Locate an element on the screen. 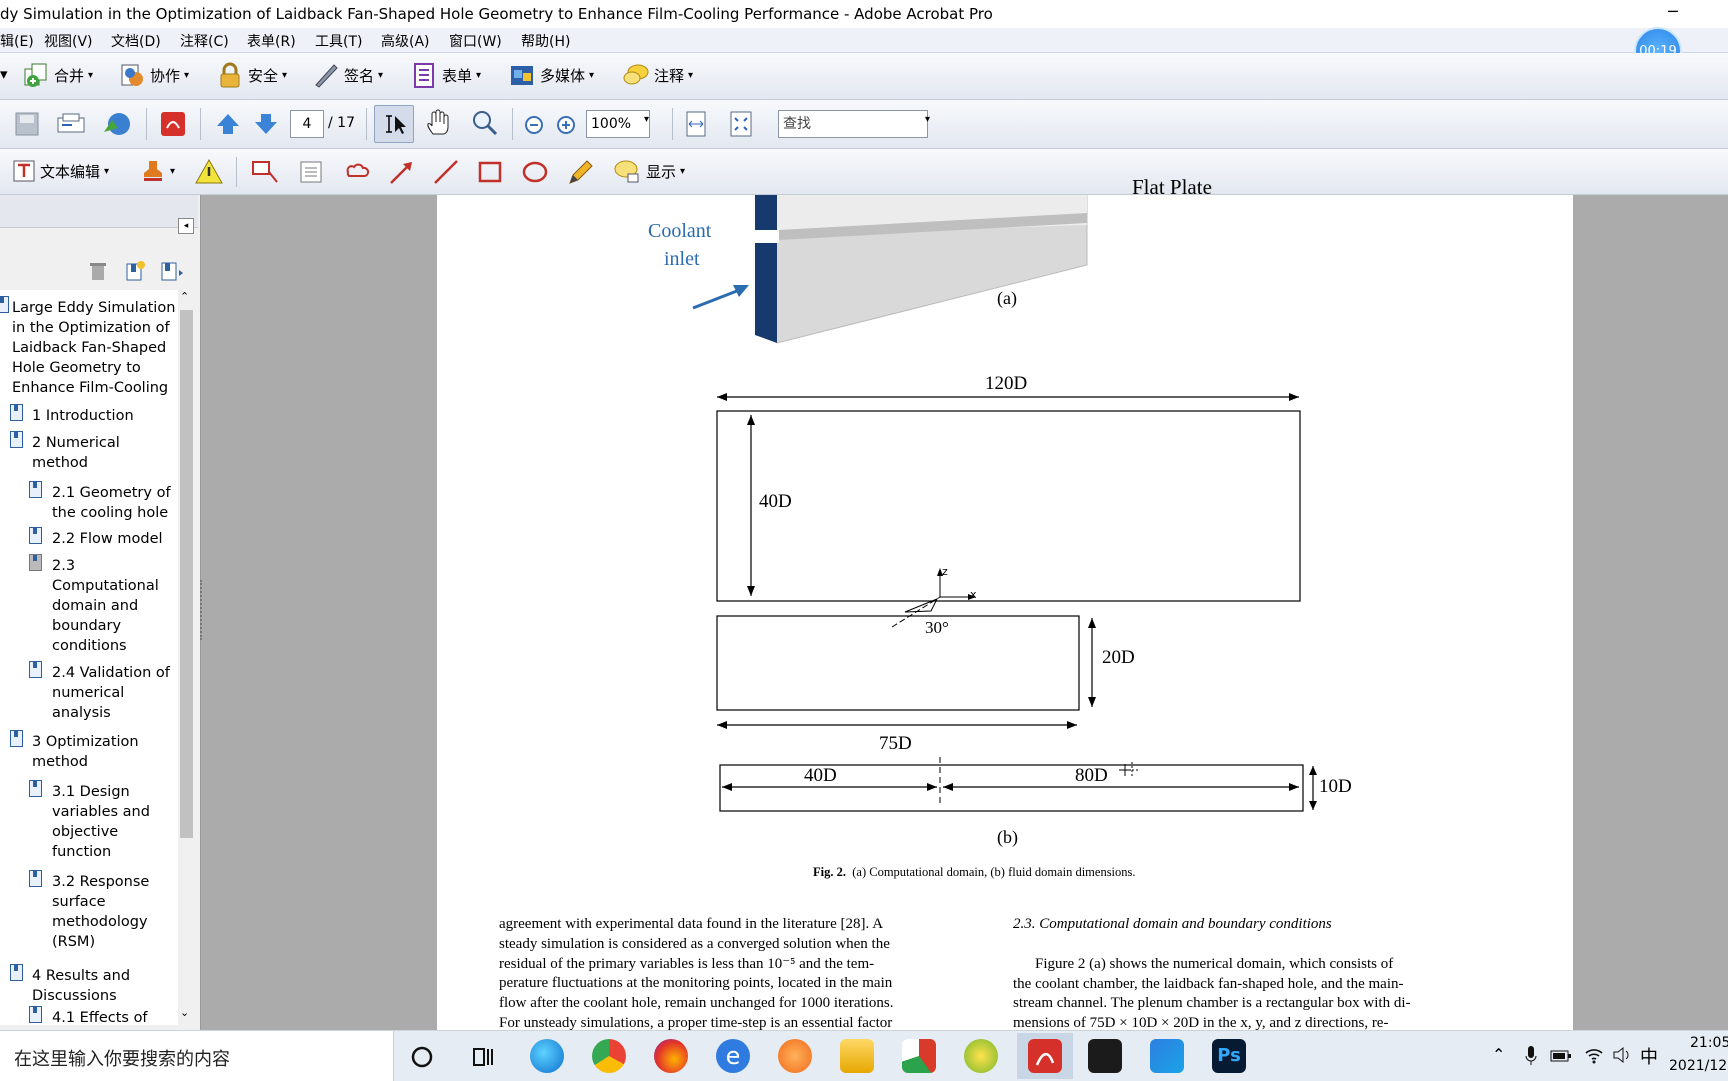 The height and width of the screenshot is (1081, 1728). menu-view: 视图(V) is located at coordinates (68, 41).